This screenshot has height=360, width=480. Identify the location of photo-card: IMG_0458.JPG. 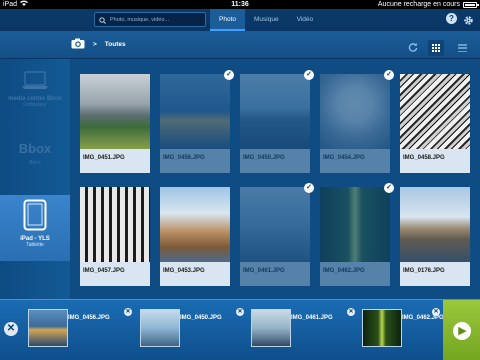
(435, 126).